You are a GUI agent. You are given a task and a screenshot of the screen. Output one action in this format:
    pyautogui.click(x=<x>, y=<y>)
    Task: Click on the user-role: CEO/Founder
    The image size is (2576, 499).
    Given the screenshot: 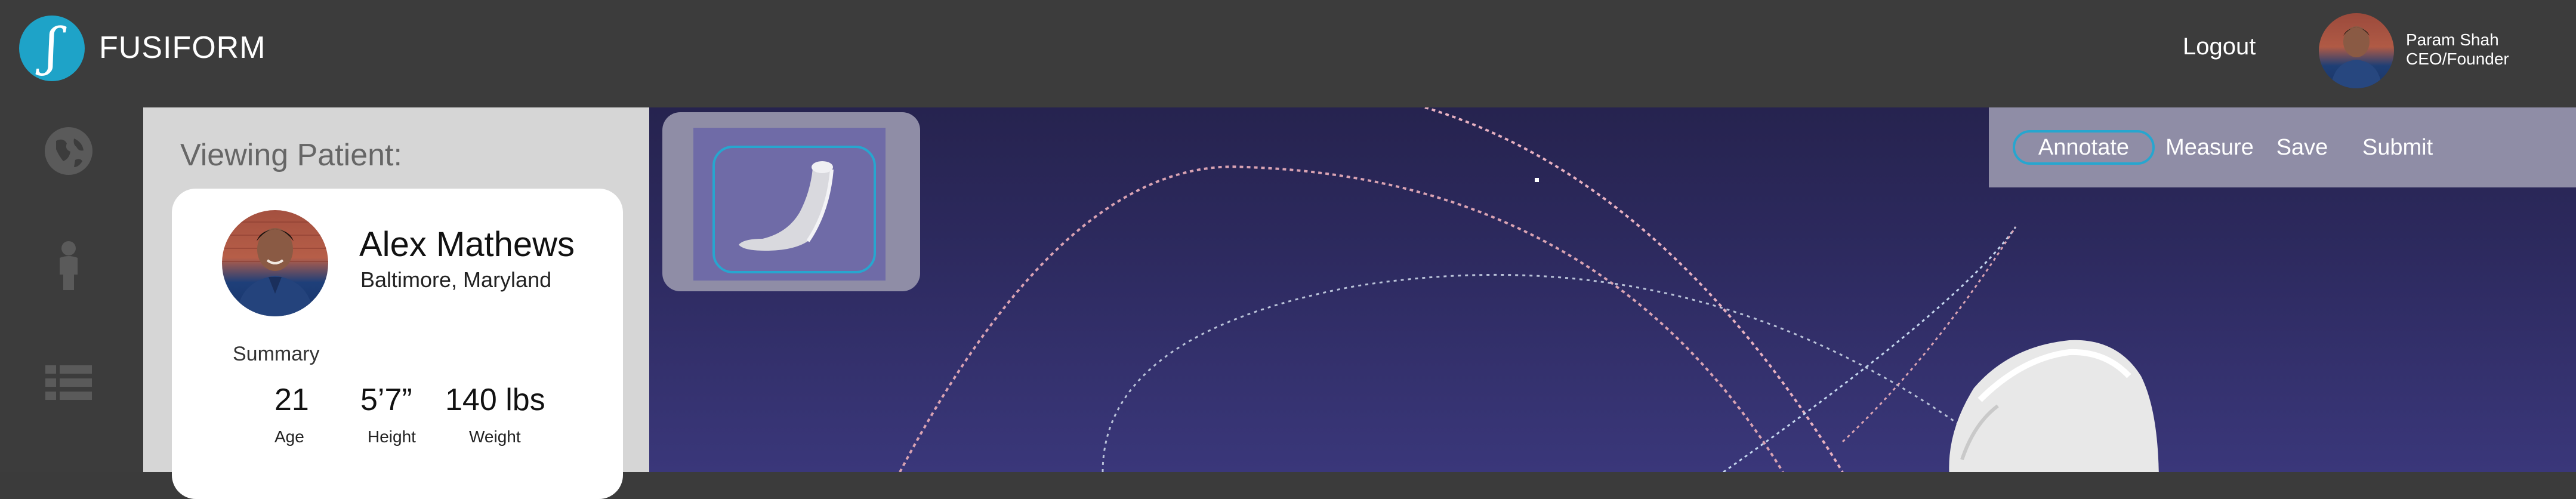 What is the action you would take?
    pyautogui.click(x=2458, y=59)
    